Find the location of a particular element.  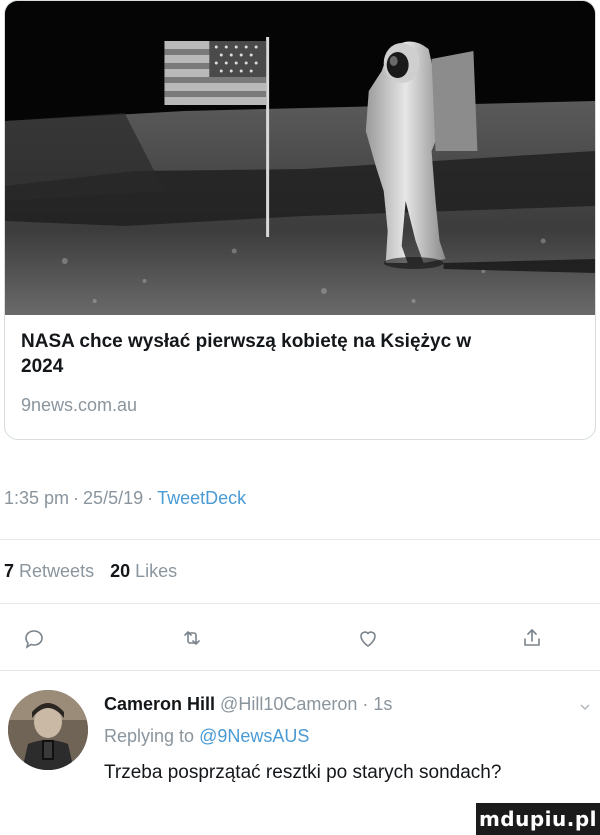

tweet-date: 25/5/19 is located at coordinates (113, 498).